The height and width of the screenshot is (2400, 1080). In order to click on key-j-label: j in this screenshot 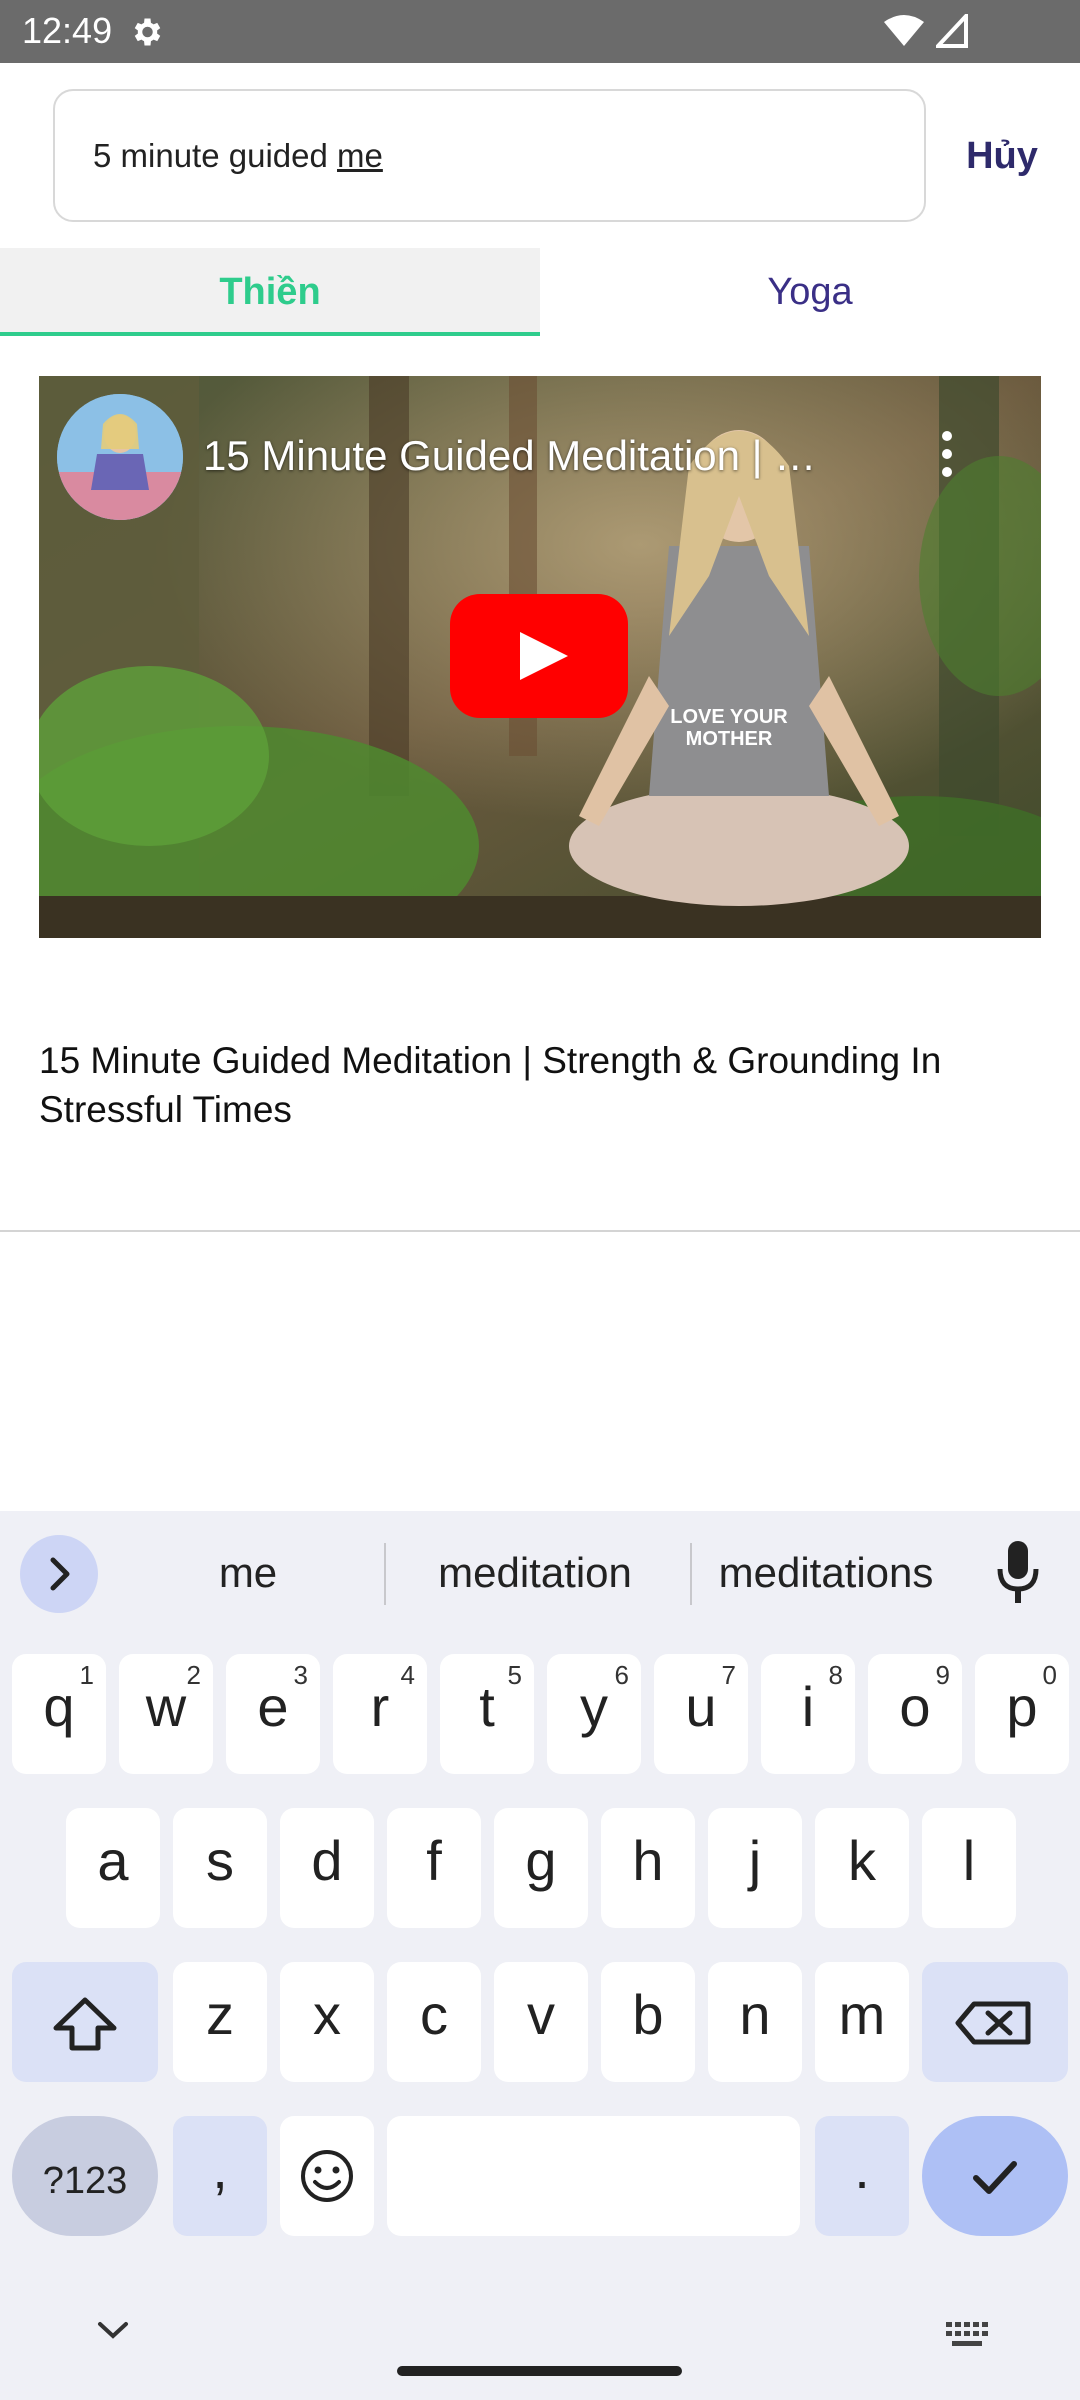, I will do `click(755, 1860)`.